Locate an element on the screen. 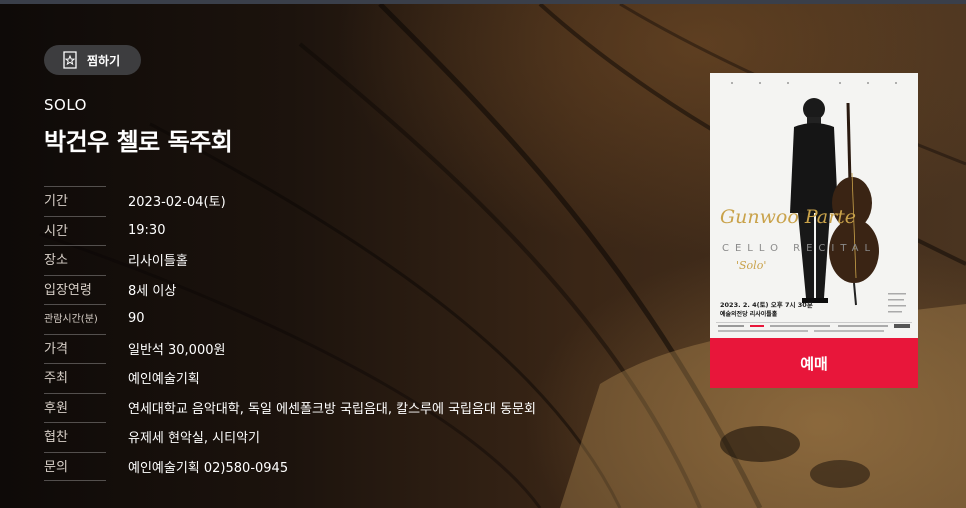 The image size is (966, 508). info-row-price: 가격 일반석 30,000원 is located at coordinates (294, 348).